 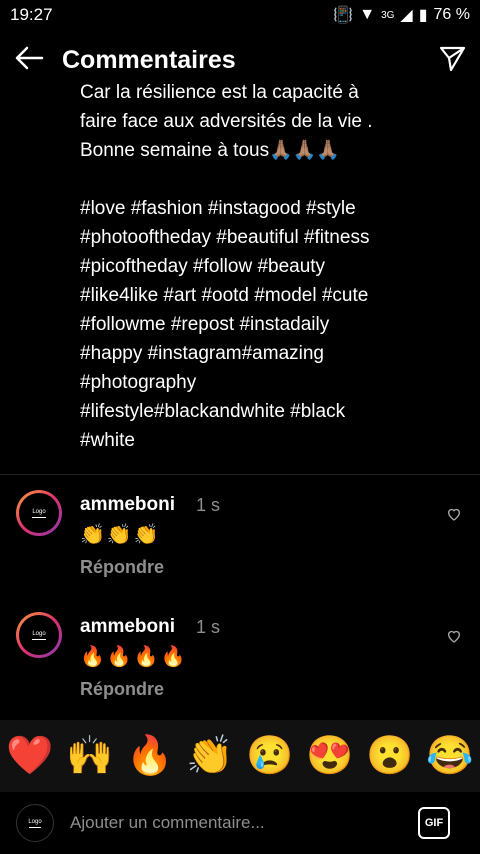 I want to click on battery-icon: ▮, so click(x=423, y=15).